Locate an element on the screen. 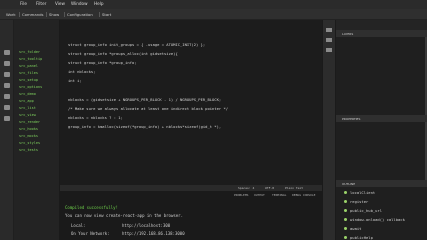  properties-icon is located at coordinates (329, 40).